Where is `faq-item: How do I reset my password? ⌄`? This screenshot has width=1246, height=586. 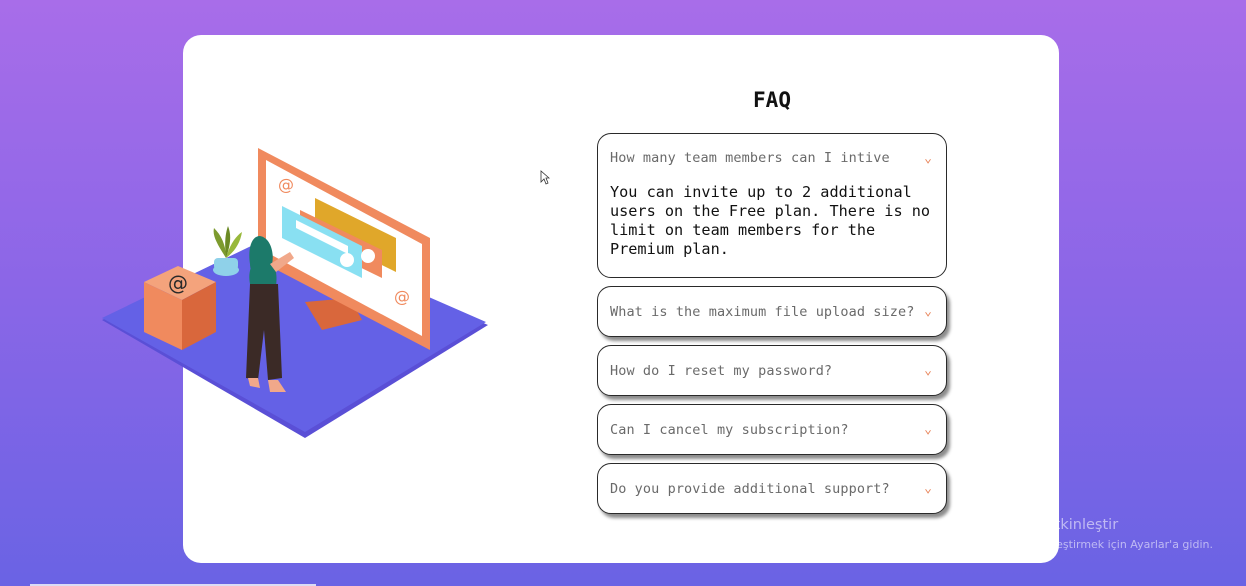 faq-item: How do I reset my password? ⌄ is located at coordinates (772, 370).